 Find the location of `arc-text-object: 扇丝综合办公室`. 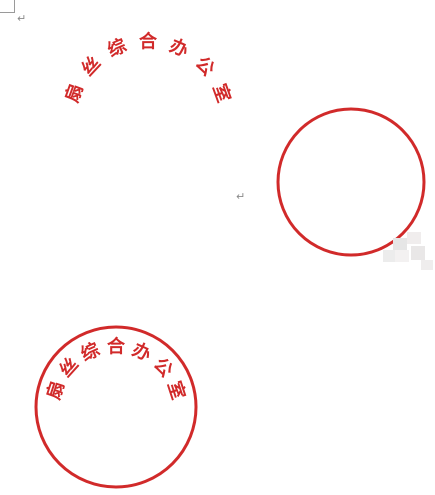

arc-text-object: 扇丝综合办公室 is located at coordinates (148, 68).